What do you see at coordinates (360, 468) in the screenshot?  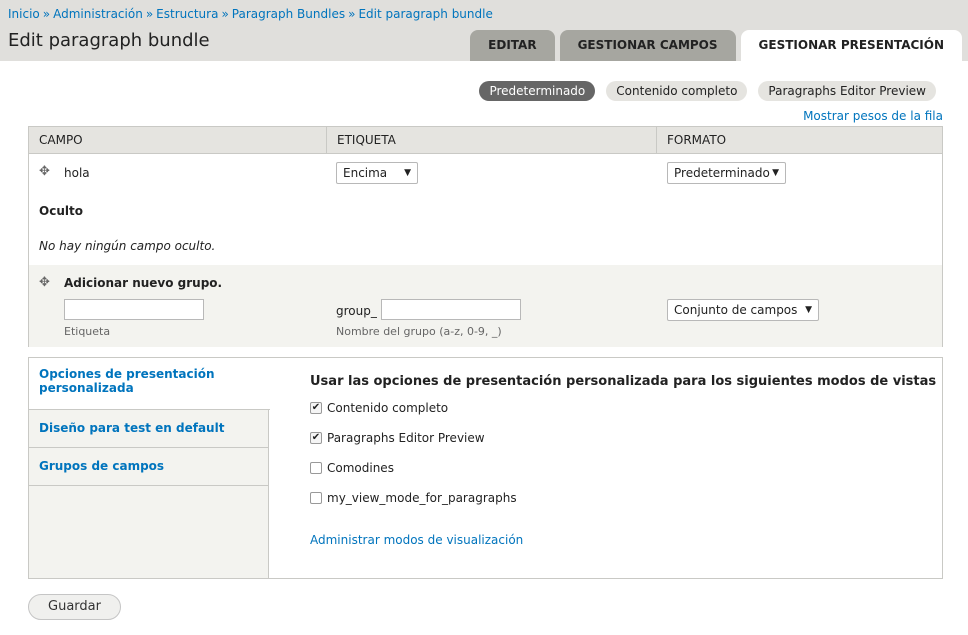 I see `checkbox-label: Comodines` at bounding box center [360, 468].